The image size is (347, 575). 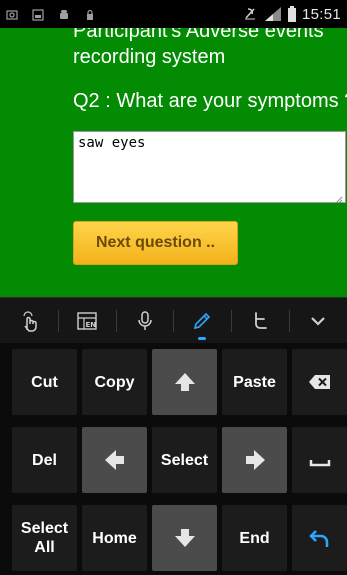 What do you see at coordinates (12, 14) in the screenshot?
I see `screenshot-icon` at bounding box center [12, 14].